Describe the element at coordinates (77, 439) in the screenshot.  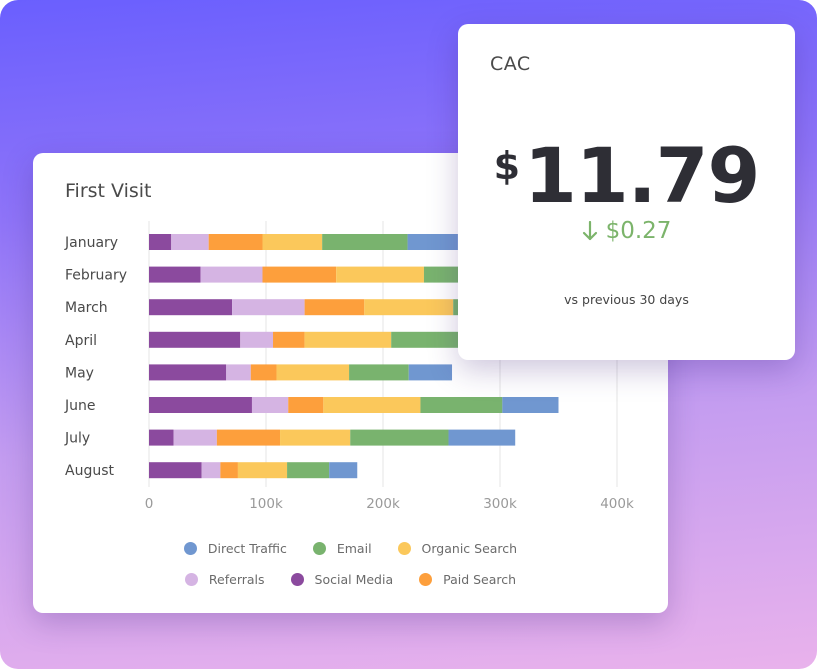
I see `y-category-label: July` at that location.